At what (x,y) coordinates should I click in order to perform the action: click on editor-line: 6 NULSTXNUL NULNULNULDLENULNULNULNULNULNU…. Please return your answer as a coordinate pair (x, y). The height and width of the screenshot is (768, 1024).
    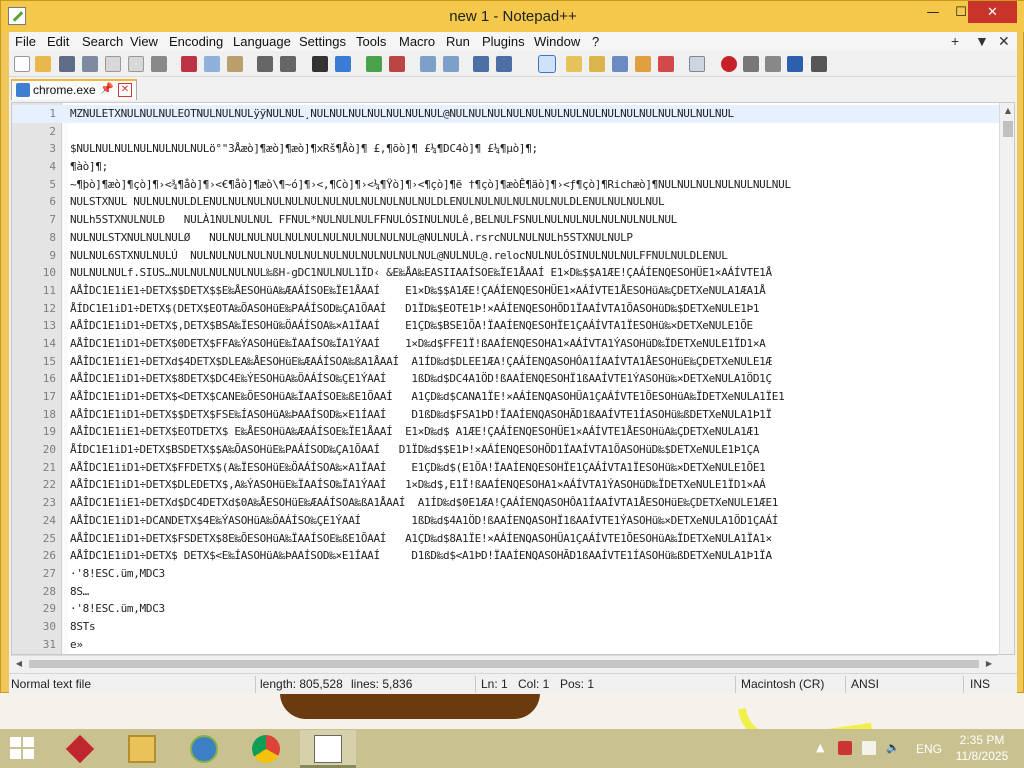
    Looking at the image, I should click on (507, 202).